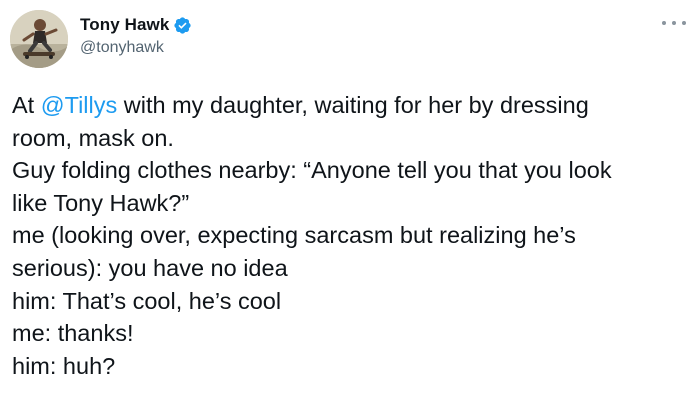  I want to click on name-row: Tony Hawk, so click(136, 25).